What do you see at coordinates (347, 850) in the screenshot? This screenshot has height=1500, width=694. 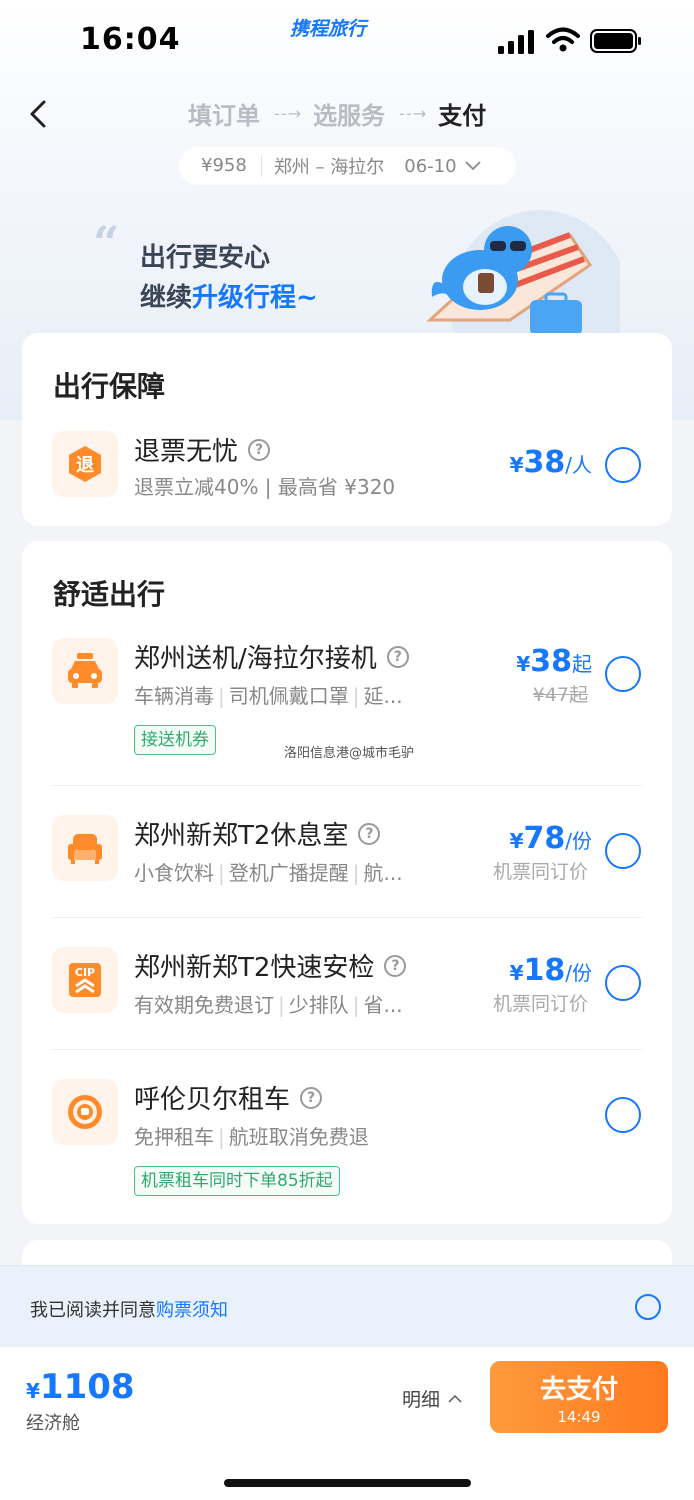 I see `service-item-lounge: 郑州新郑T2休息室? 小食饮料 | 登机广播提醒 | 航... ¥78/份 机票同订价` at bounding box center [347, 850].